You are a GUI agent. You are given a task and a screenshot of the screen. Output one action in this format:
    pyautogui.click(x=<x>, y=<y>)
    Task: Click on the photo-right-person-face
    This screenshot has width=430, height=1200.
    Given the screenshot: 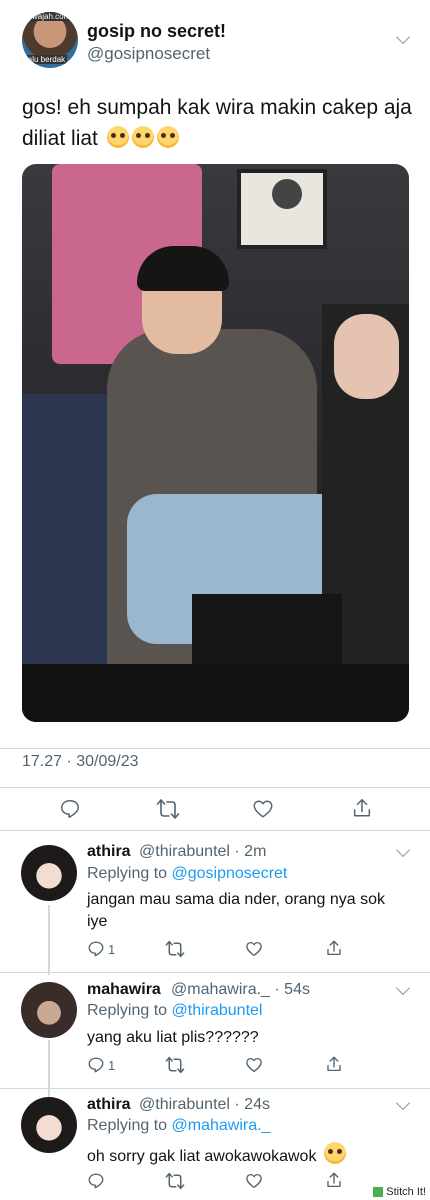 What is the action you would take?
    pyautogui.click(x=366, y=356)
    